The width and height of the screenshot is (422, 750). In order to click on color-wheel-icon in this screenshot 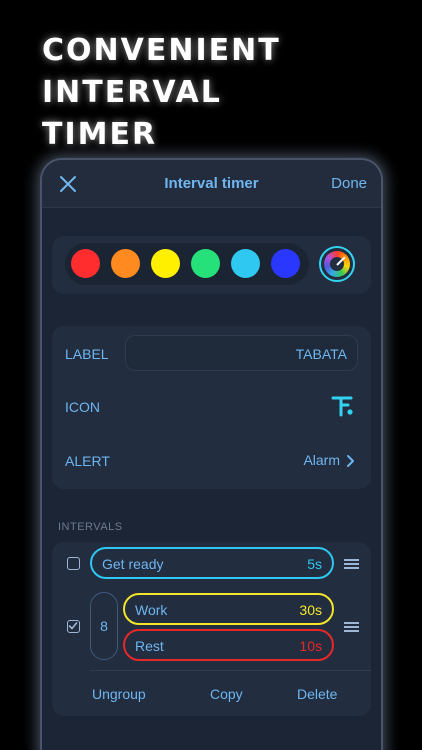, I will do `click(337, 264)`.